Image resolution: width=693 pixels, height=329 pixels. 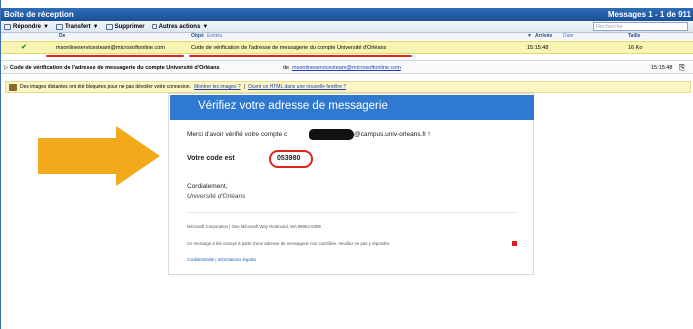 I want to click on message-list-header: De Objet Entités ▼ Arrivée Date Taille, so click(x=347, y=36).